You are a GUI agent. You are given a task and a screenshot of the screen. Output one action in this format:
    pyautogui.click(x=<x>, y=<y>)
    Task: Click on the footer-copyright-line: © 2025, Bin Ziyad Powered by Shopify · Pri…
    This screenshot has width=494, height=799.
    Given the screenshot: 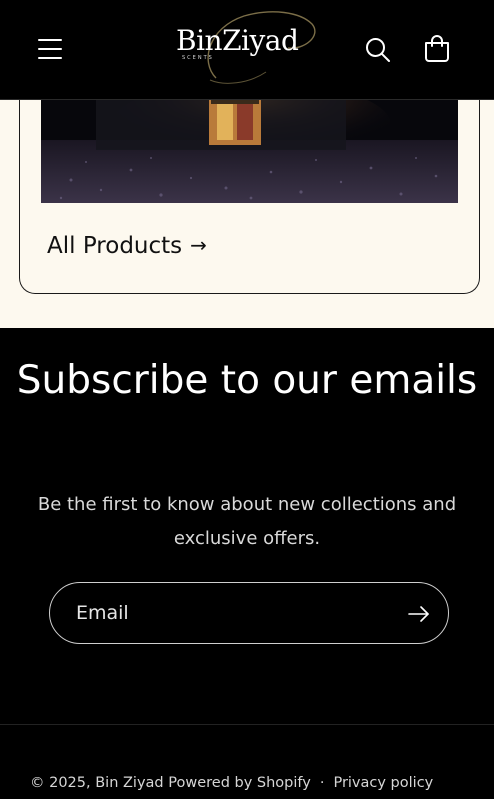 What is the action you would take?
    pyautogui.click(x=231, y=783)
    